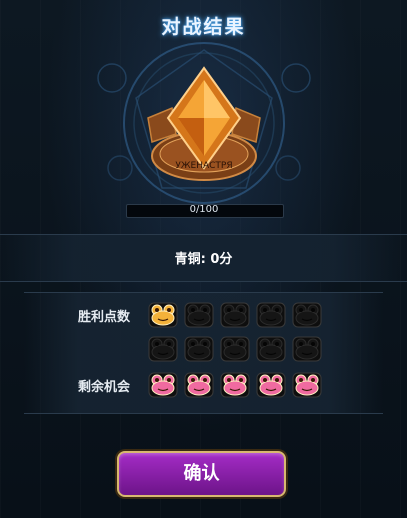  What do you see at coordinates (204, 209) in the screenshot?
I see `progress-text: 0/100` at bounding box center [204, 209].